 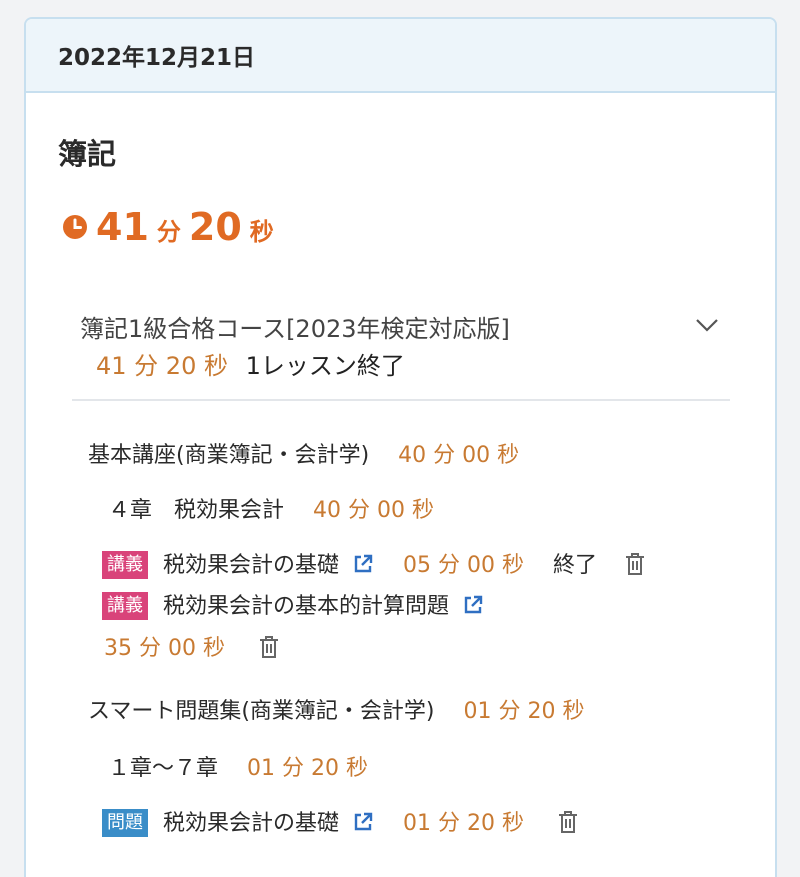 What do you see at coordinates (400, 56) in the screenshot?
I see `record-date: 2022年12月21日` at bounding box center [400, 56].